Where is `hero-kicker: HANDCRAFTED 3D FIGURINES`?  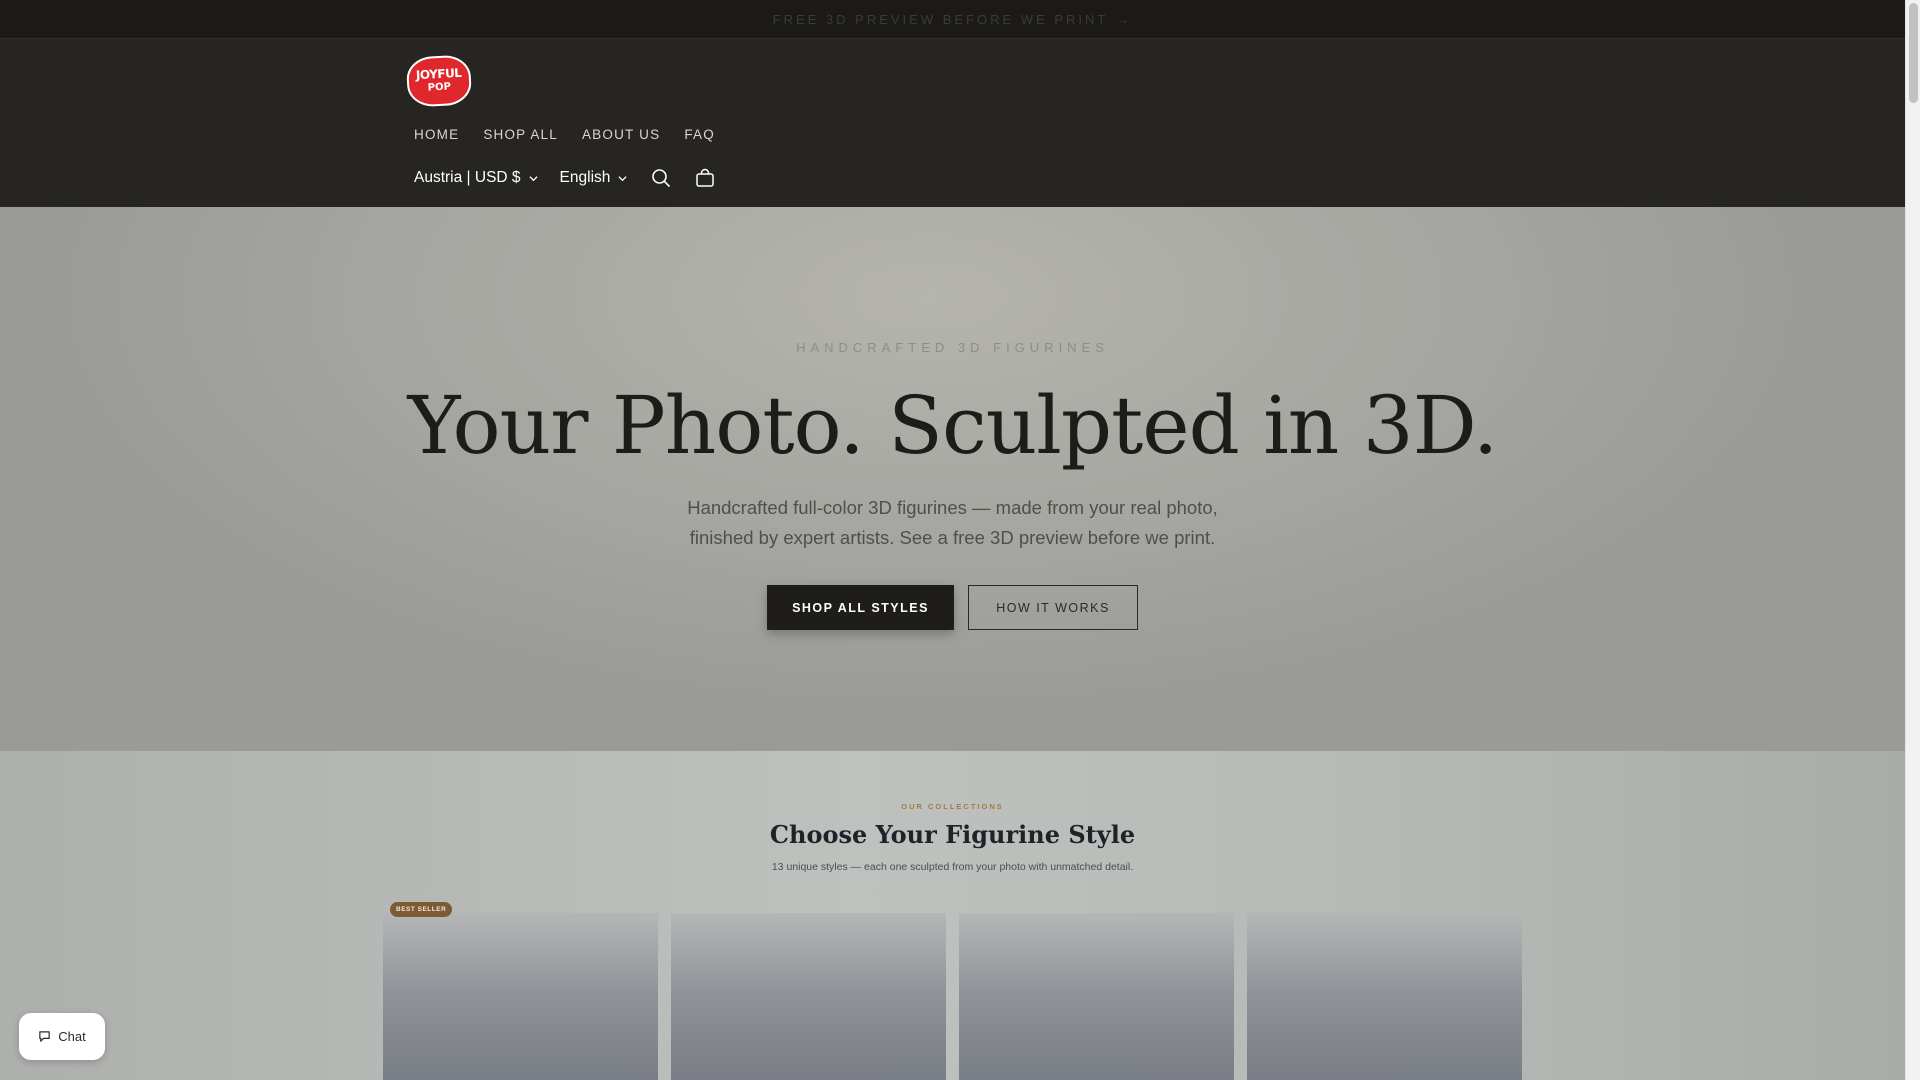
hero-kicker: HANDCRAFTED 3D FIGURINES is located at coordinates (952, 347).